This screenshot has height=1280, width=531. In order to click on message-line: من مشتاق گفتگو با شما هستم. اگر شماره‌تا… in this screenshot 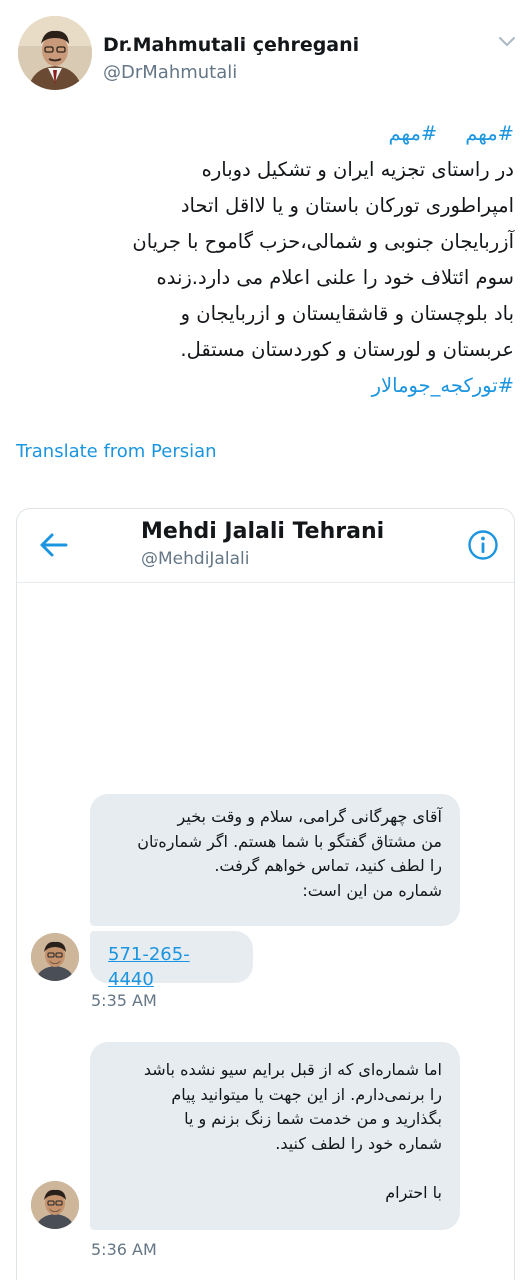, I will do `click(289, 841)`.